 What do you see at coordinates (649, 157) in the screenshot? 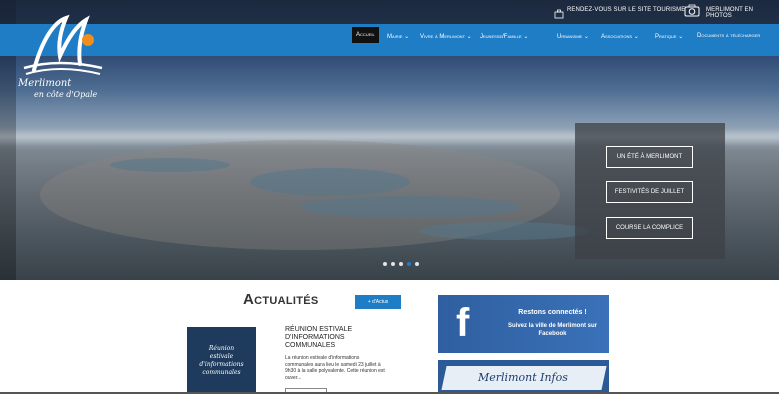
I see `cta-ete-button: UN ÉTÉ À MERLIMONT` at bounding box center [649, 157].